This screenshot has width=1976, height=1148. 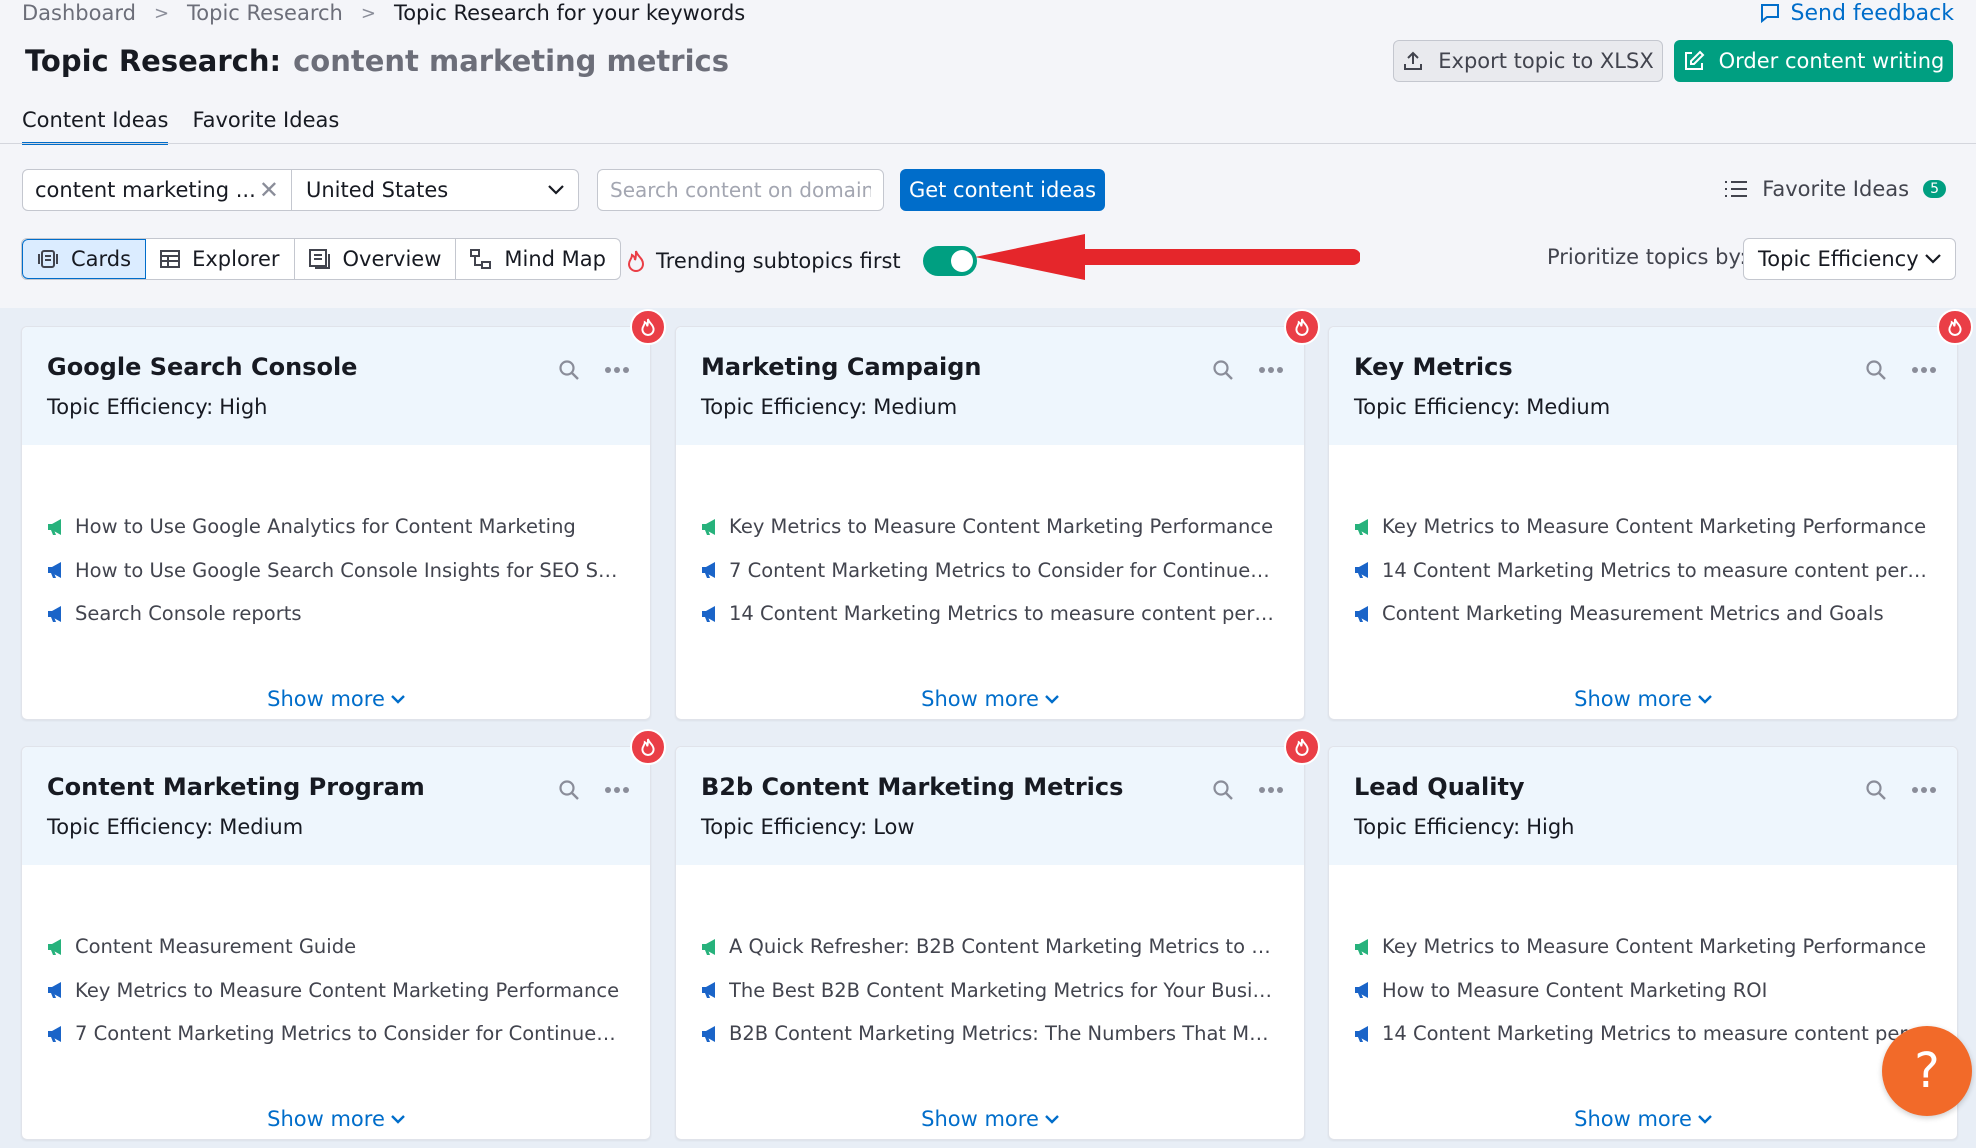 I want to click on card-title: Lead Quality, so click(x=1643, y=787).